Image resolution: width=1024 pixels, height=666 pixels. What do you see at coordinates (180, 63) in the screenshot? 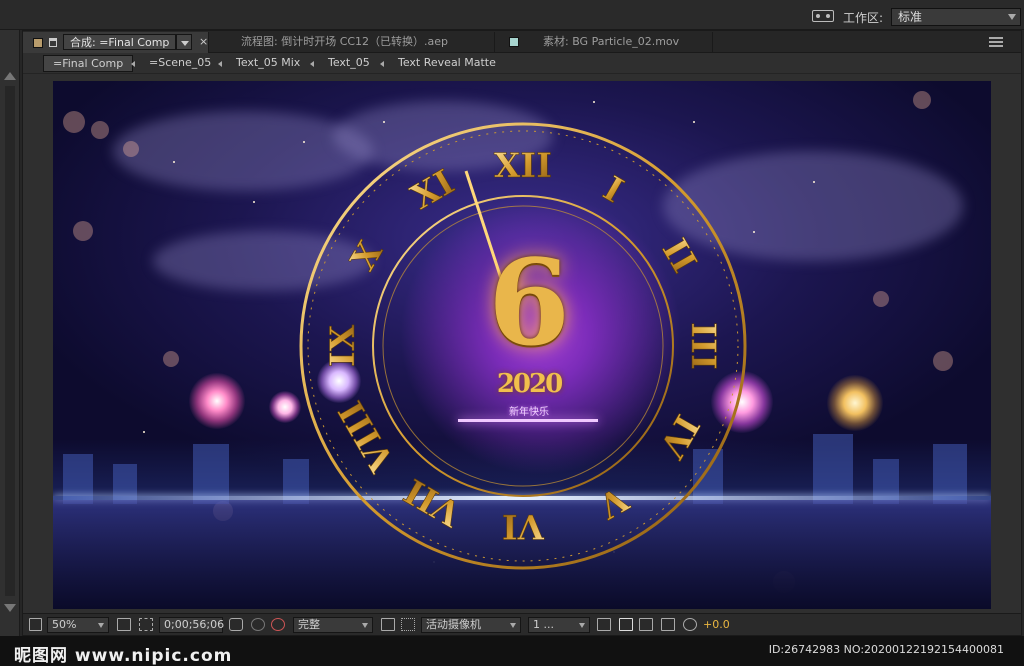
I see `breadcrumb-item-scene-05: =Scene_05` at bounding box center [180, 63].